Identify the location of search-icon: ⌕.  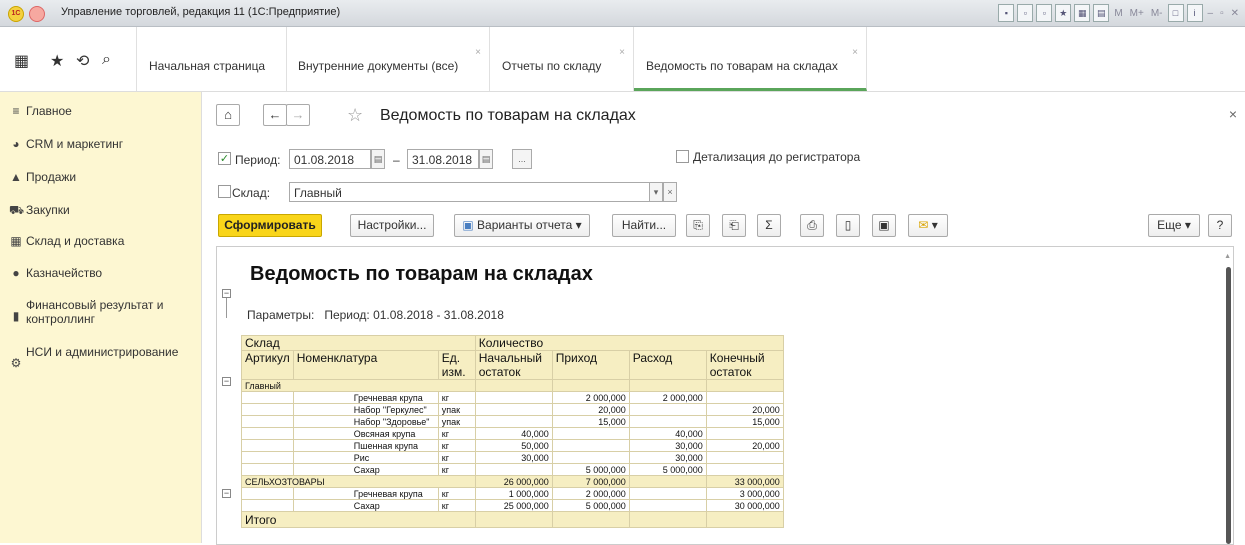
(106, 60).